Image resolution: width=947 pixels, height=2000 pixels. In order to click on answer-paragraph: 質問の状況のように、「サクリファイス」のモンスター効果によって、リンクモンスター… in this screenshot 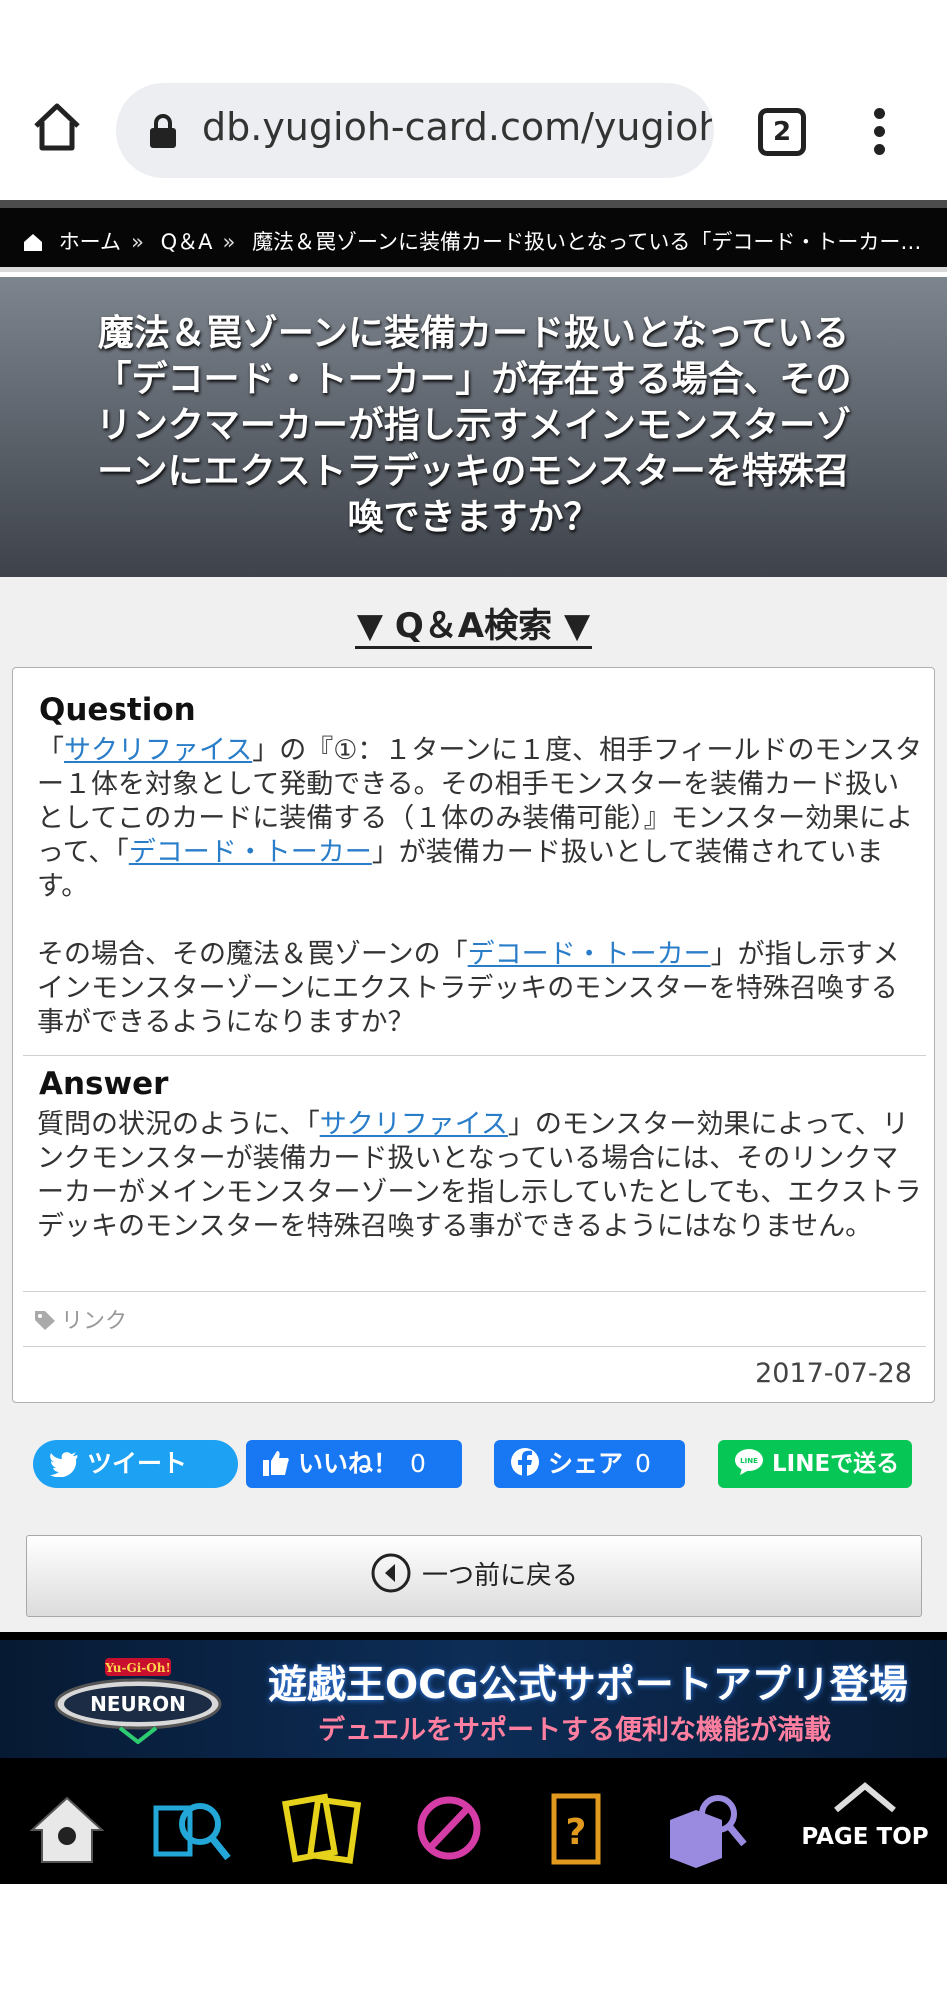, I will do `click(479, 1176)`.